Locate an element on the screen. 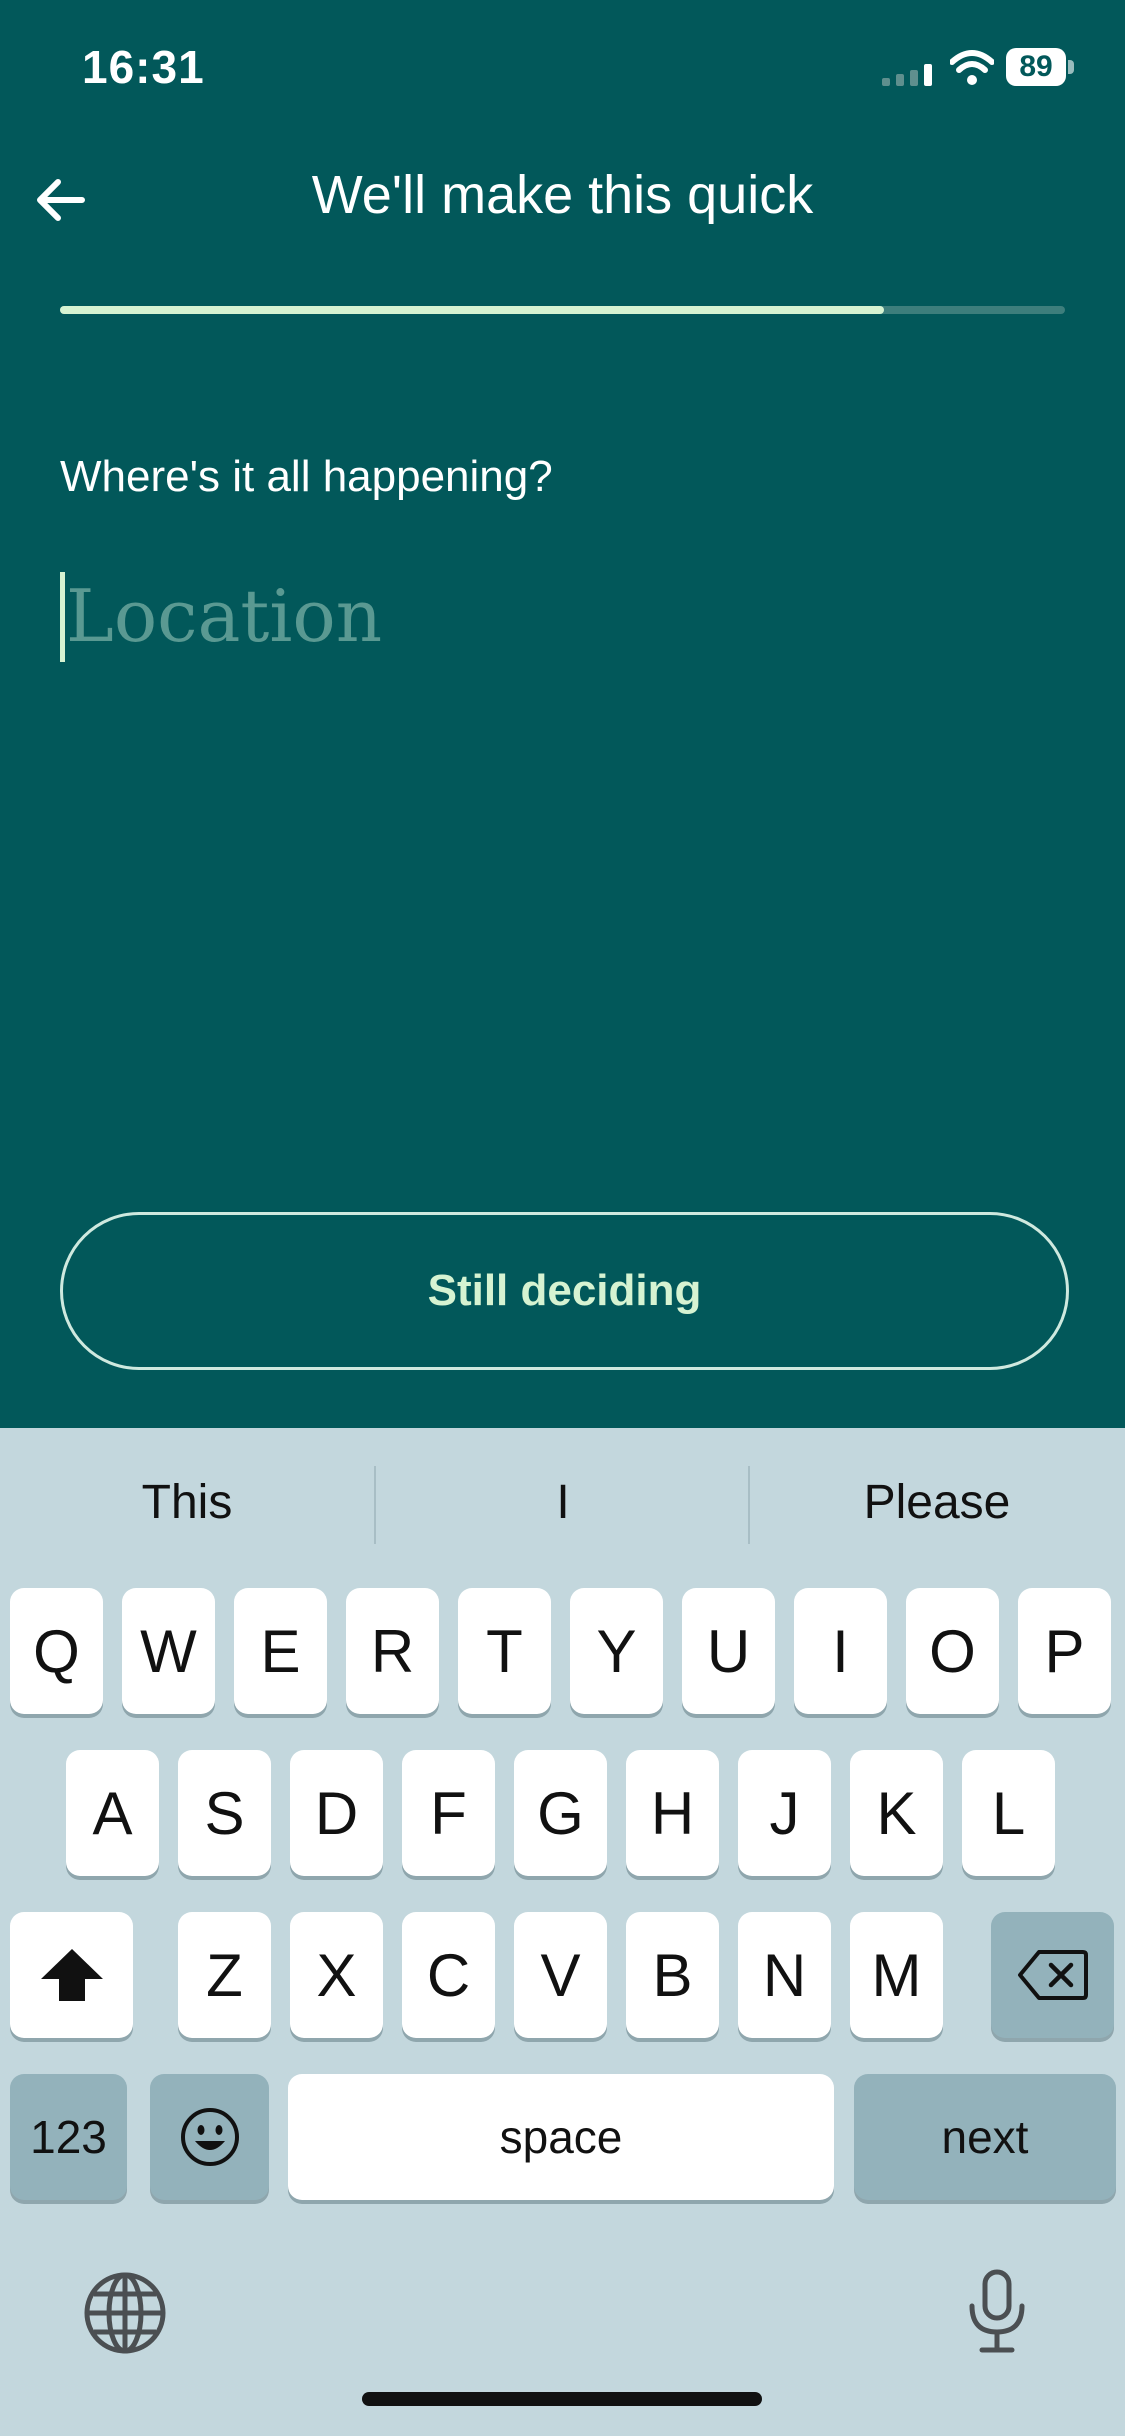 The width and height of the screenshot is (1125, 2436). status-time: 16:31 is located at coordinates (143, 67).